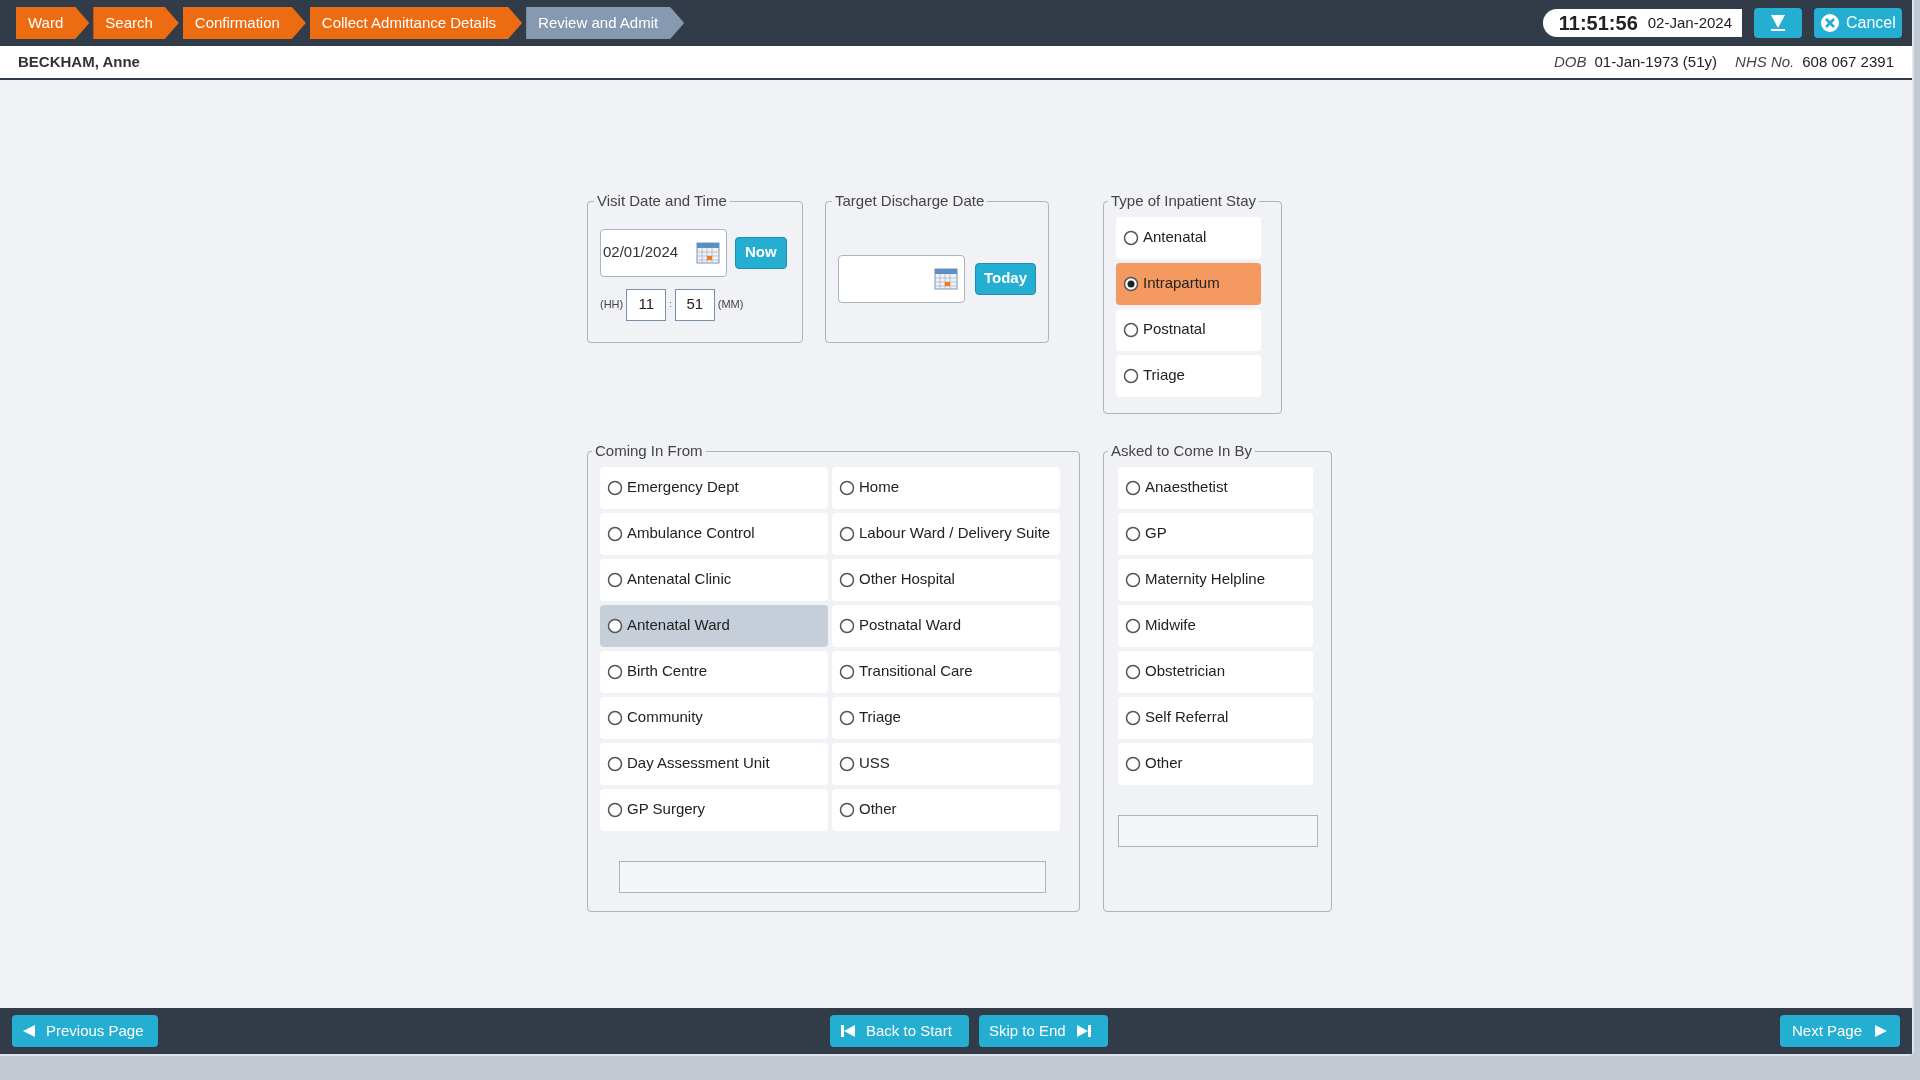  What do you see at coordinates (714, 579) in the screenshot?
I see `radio-option: Antenatal Clinic` at bounding box center [714, 579].